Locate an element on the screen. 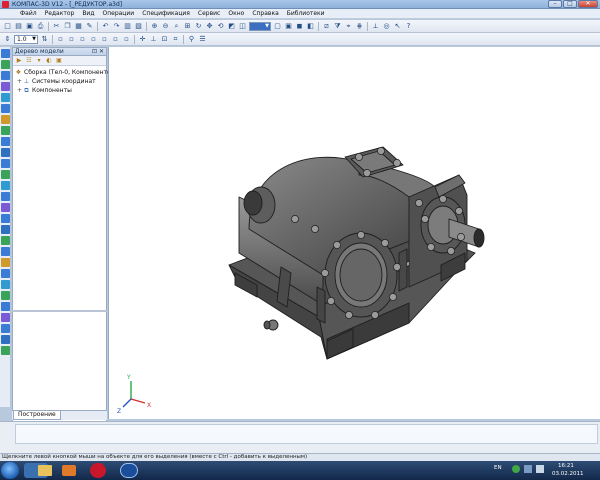  clock-date: 03.02.2011 is located at coordinates (568, 474).